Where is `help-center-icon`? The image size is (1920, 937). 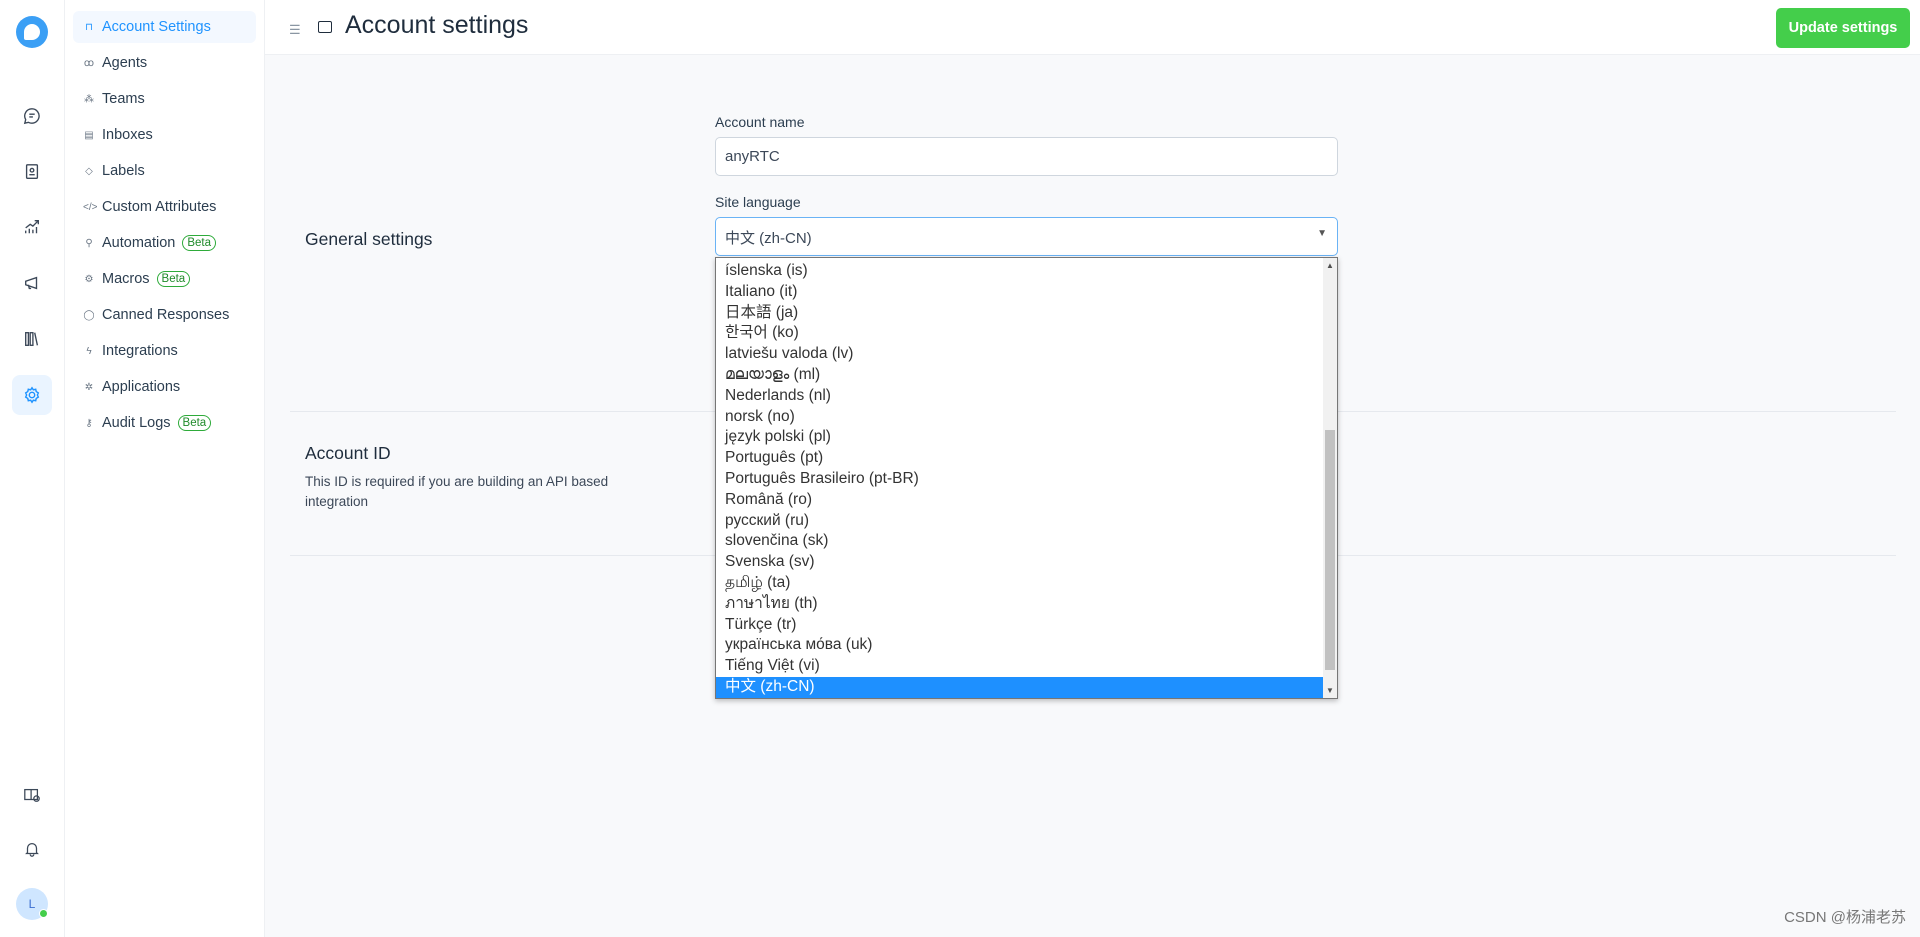
help-center-icon is located at coordinates (32, 795).